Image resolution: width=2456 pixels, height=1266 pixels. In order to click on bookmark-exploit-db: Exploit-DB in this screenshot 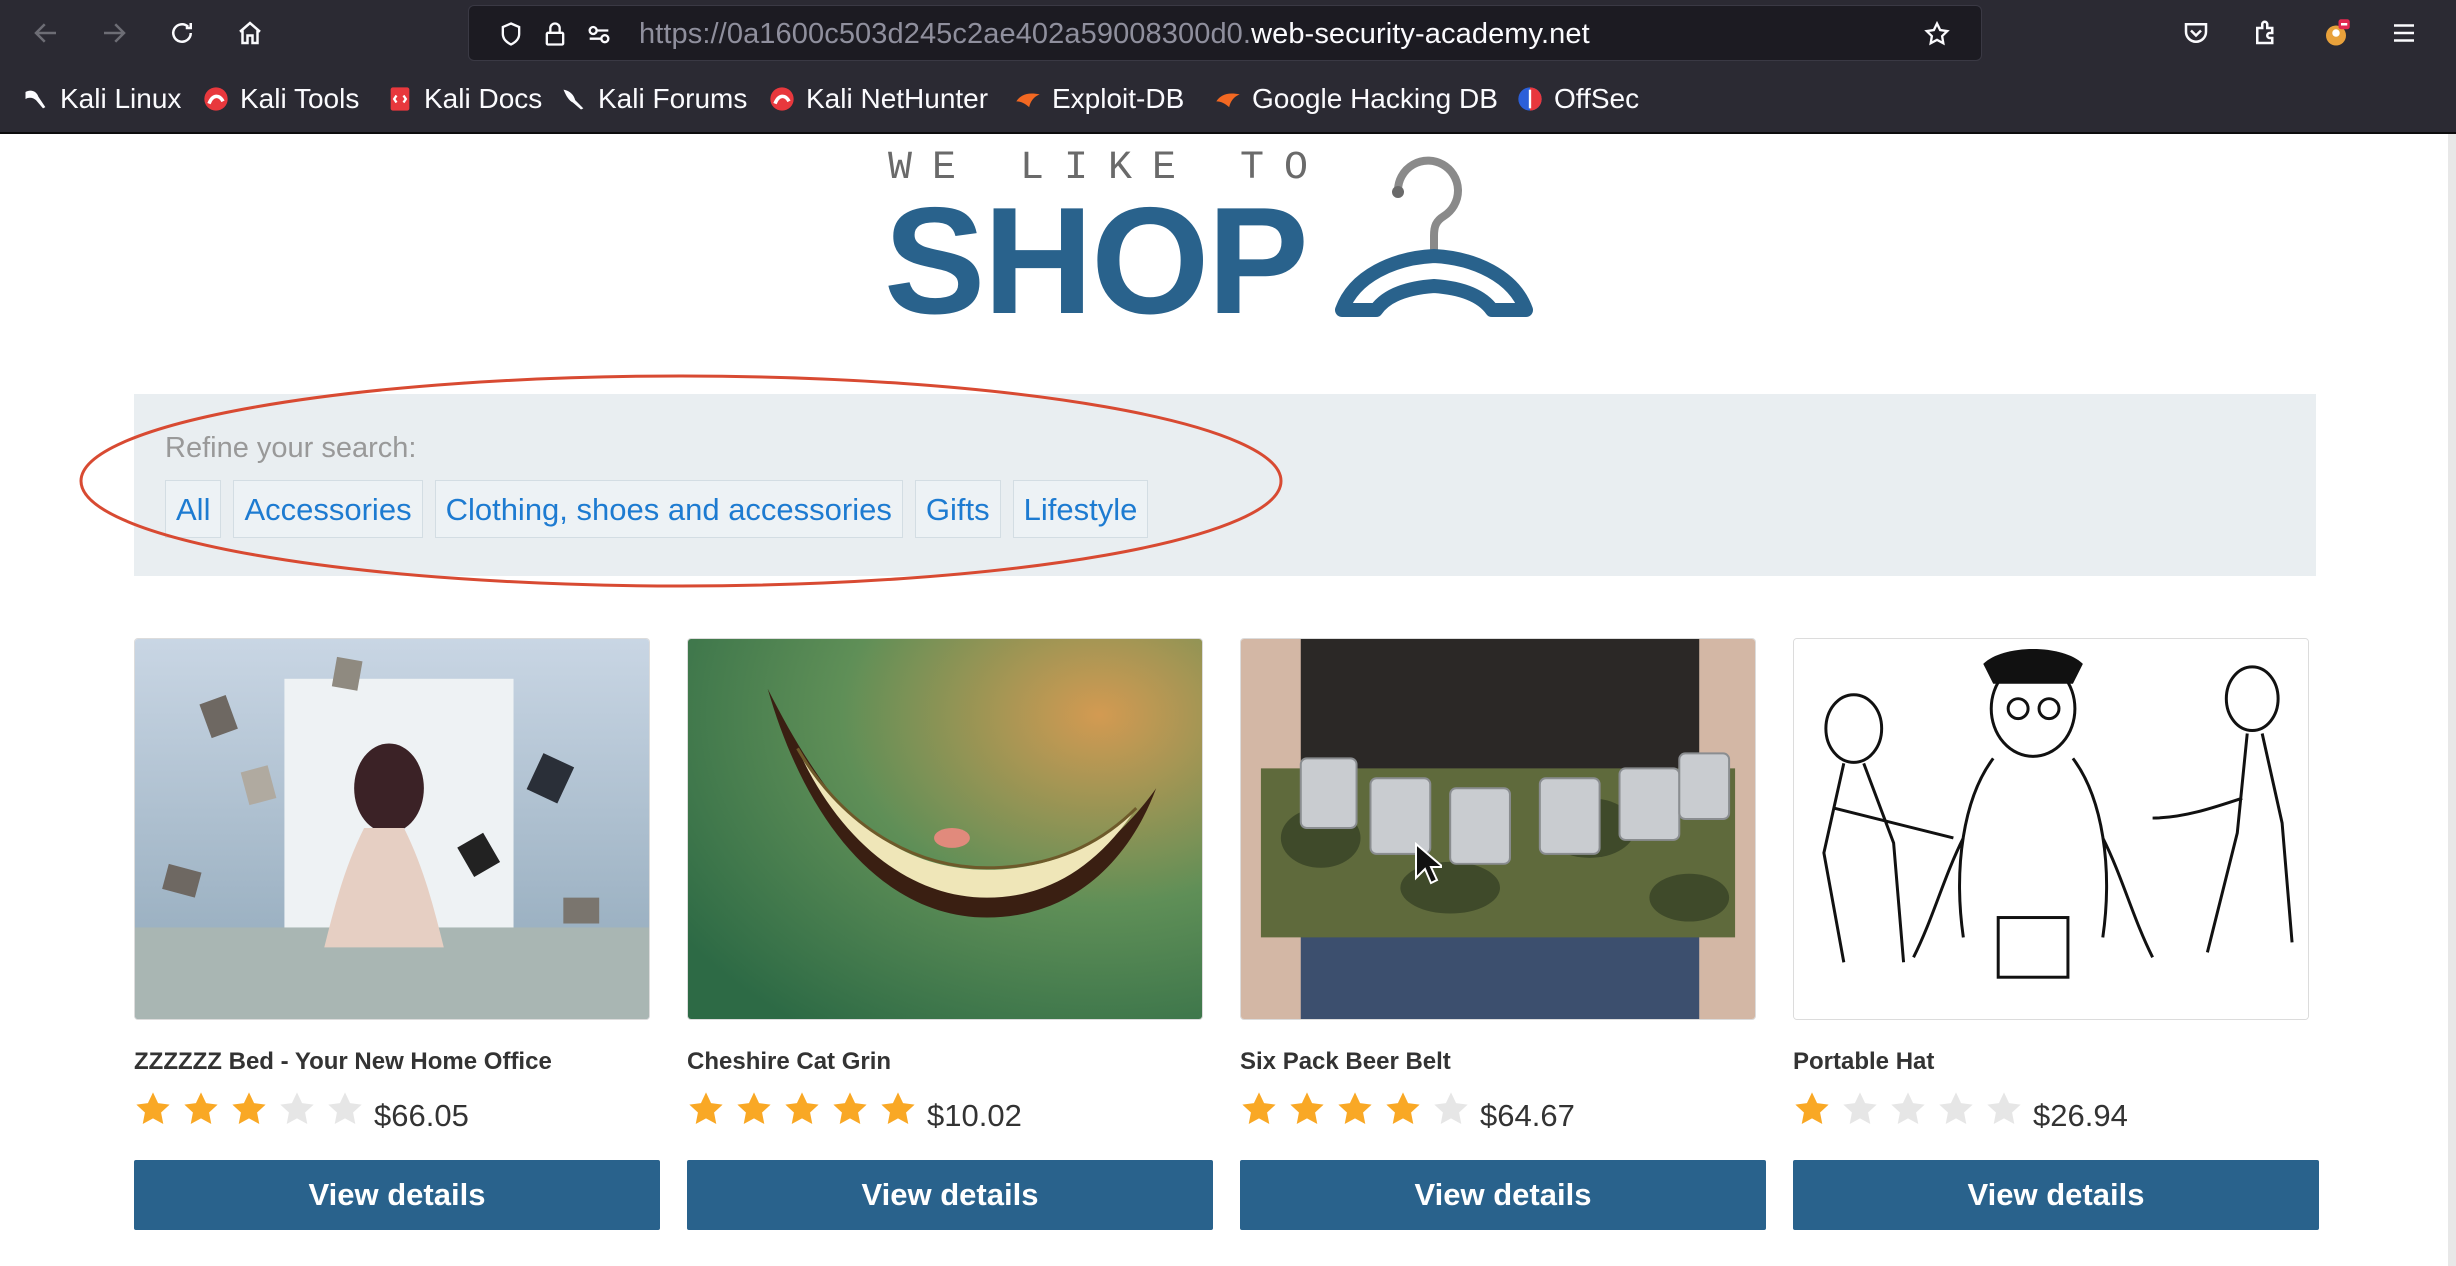, I will do `click(1099, 99)`.